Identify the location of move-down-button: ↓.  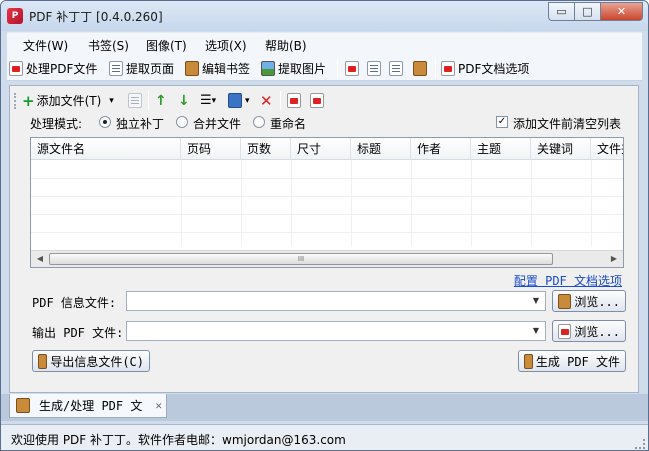
(184, 100).